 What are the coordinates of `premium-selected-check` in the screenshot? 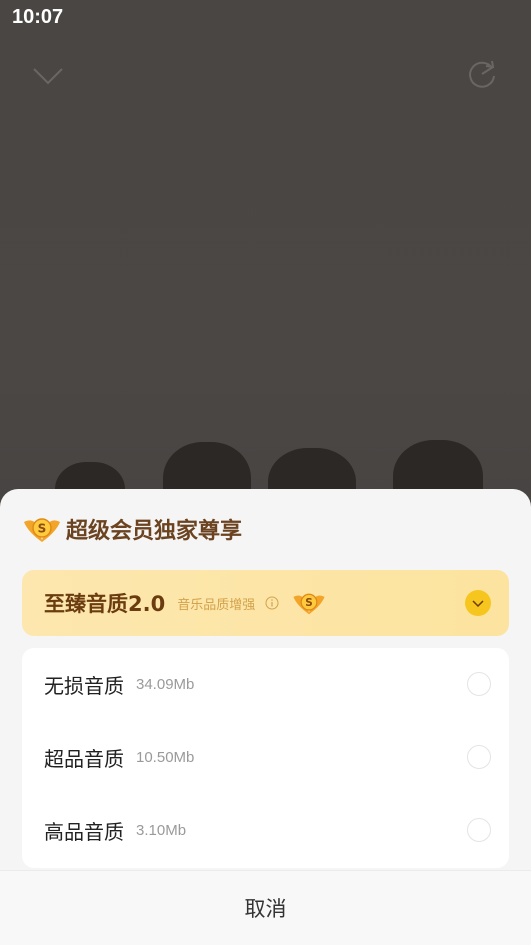 It's located at (478, 603).